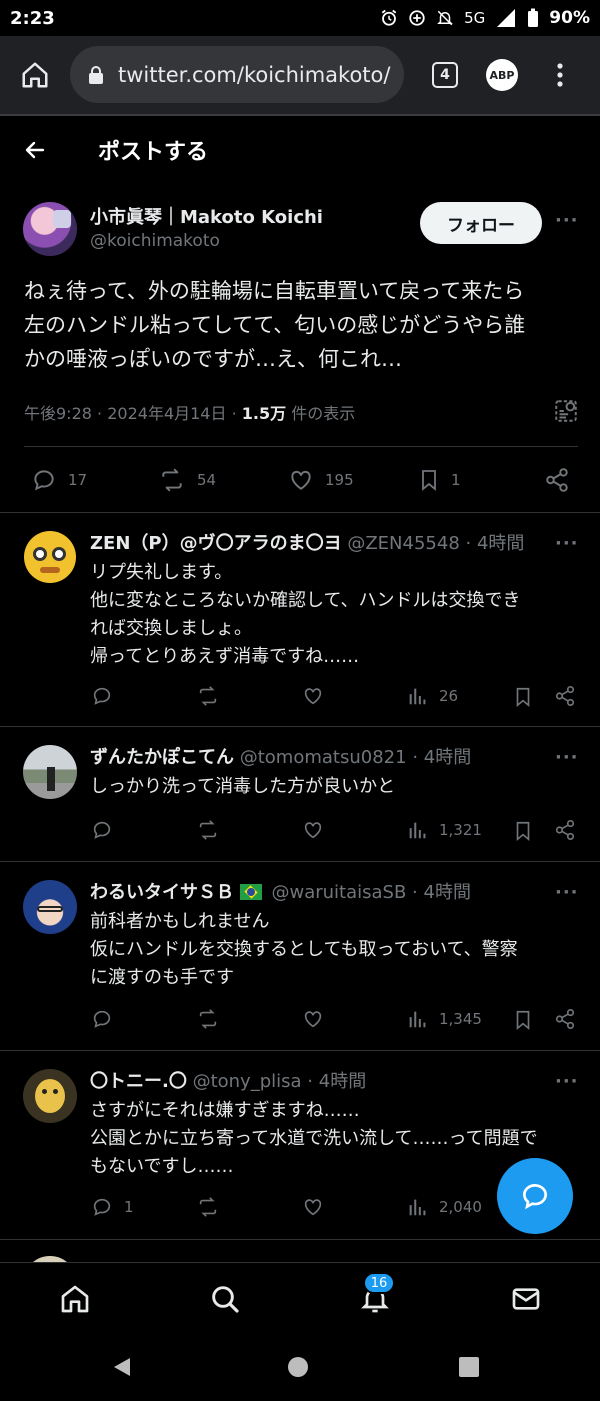  I want to click on android-recents-icon, so click(469, 1367).